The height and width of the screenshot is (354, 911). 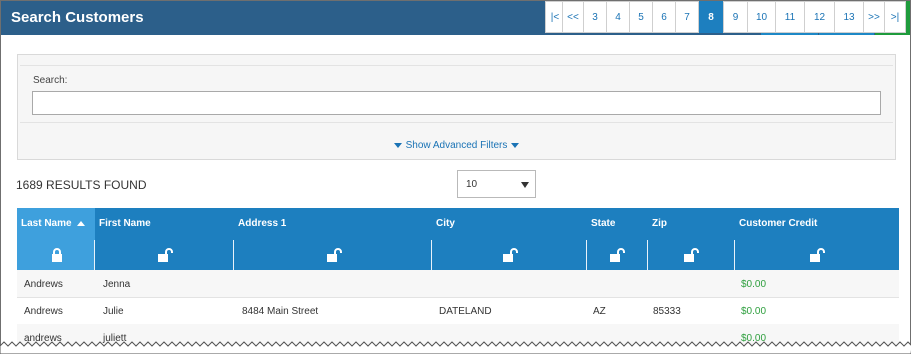 What do you see at coordinates (778, 223) in the screenshot?
I see `column-label: Customer Credit` at bounding box center [778, 223].